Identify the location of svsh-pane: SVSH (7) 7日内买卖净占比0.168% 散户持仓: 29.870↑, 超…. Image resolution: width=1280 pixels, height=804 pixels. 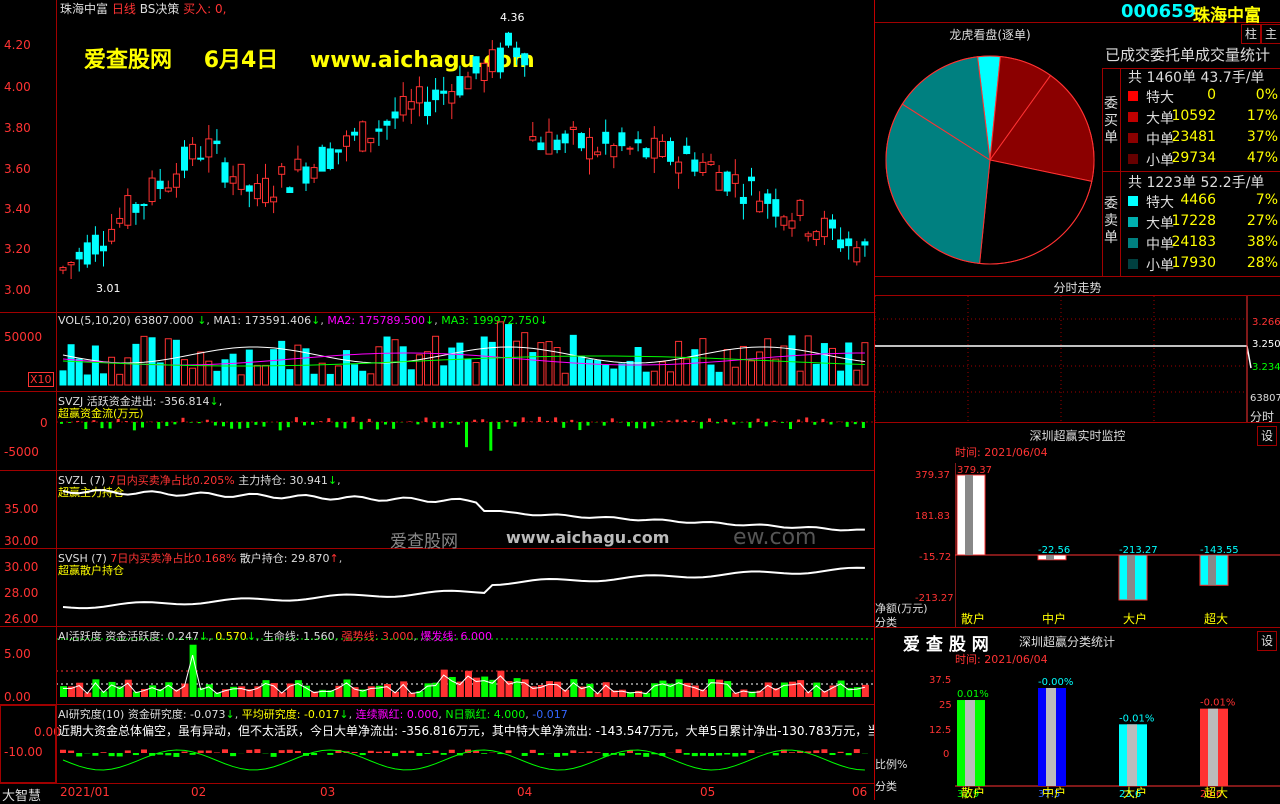
(437, 588).